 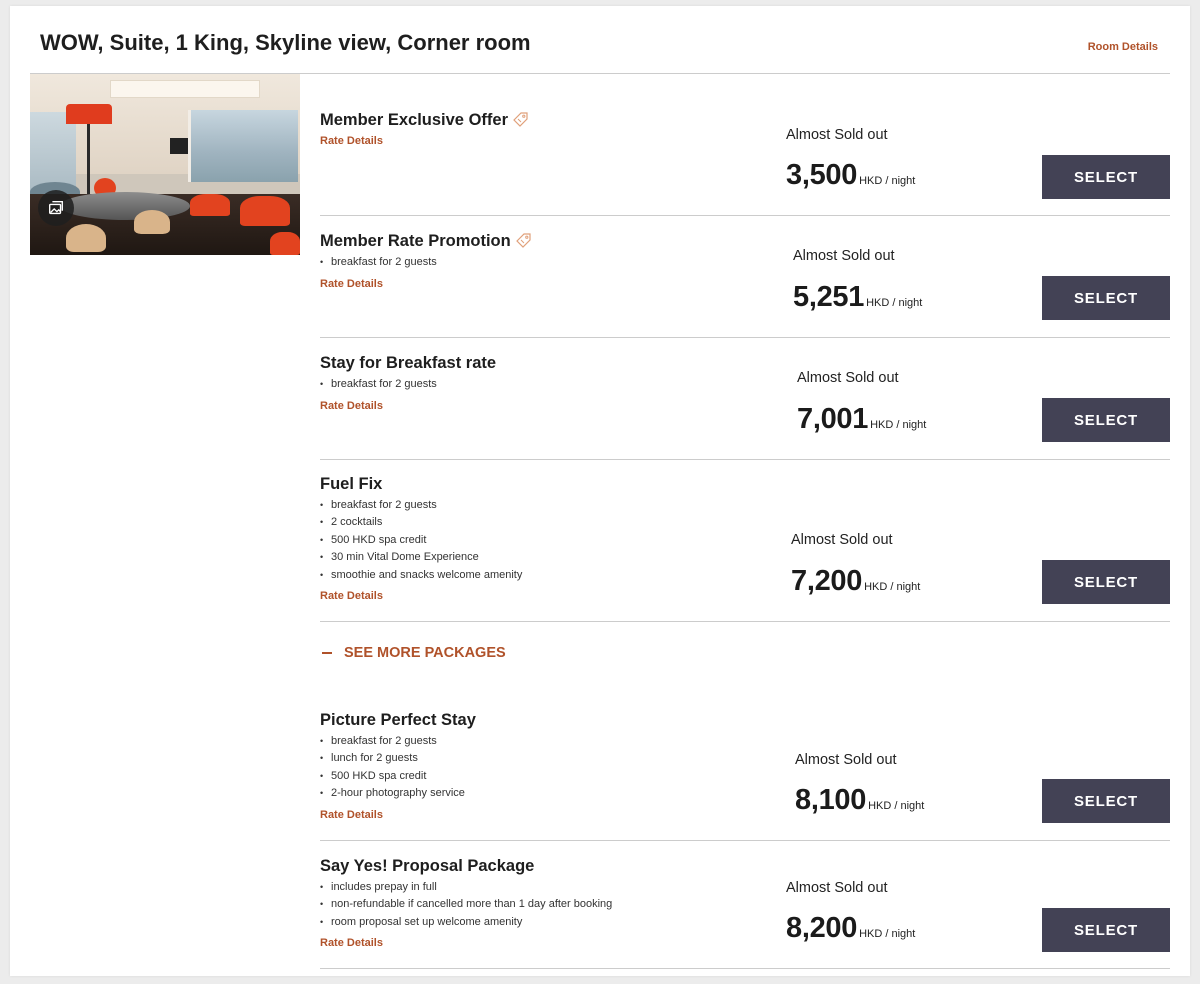 I want to click on inclusion-item: includes prepay in full, so click(x=466, y=888).